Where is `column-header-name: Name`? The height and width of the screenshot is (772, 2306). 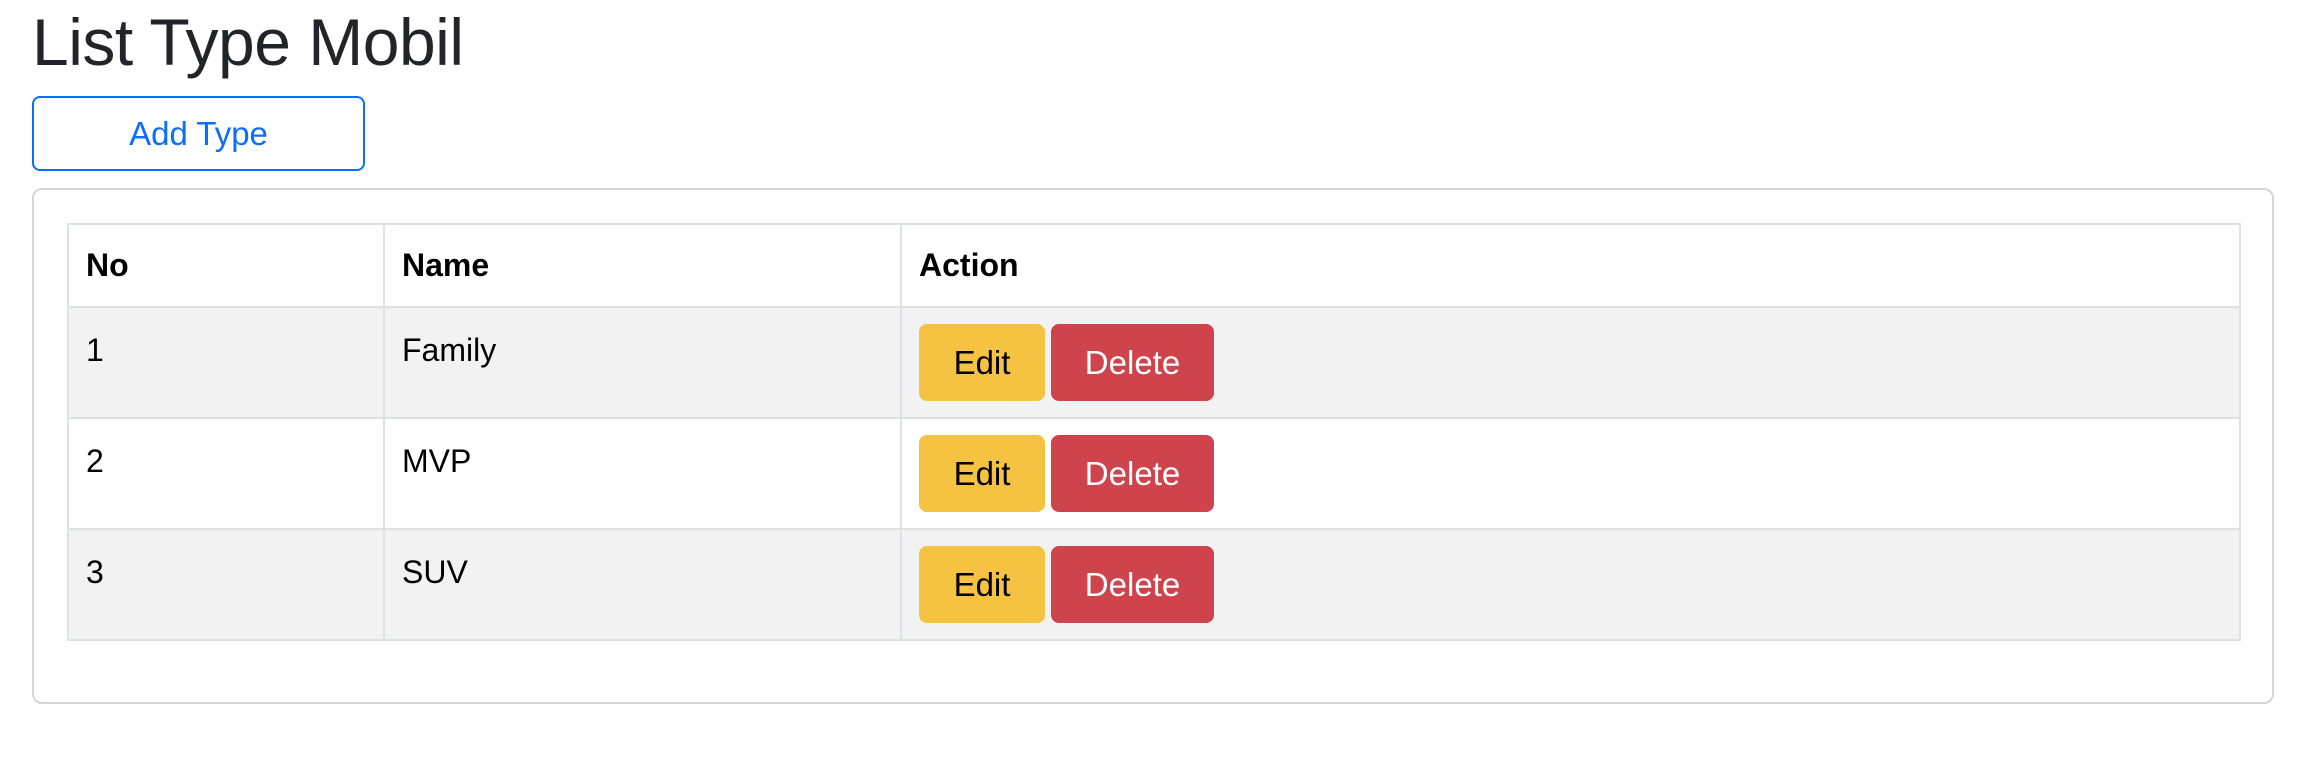
column-header-name: Name is located at coordinates (642, 265).